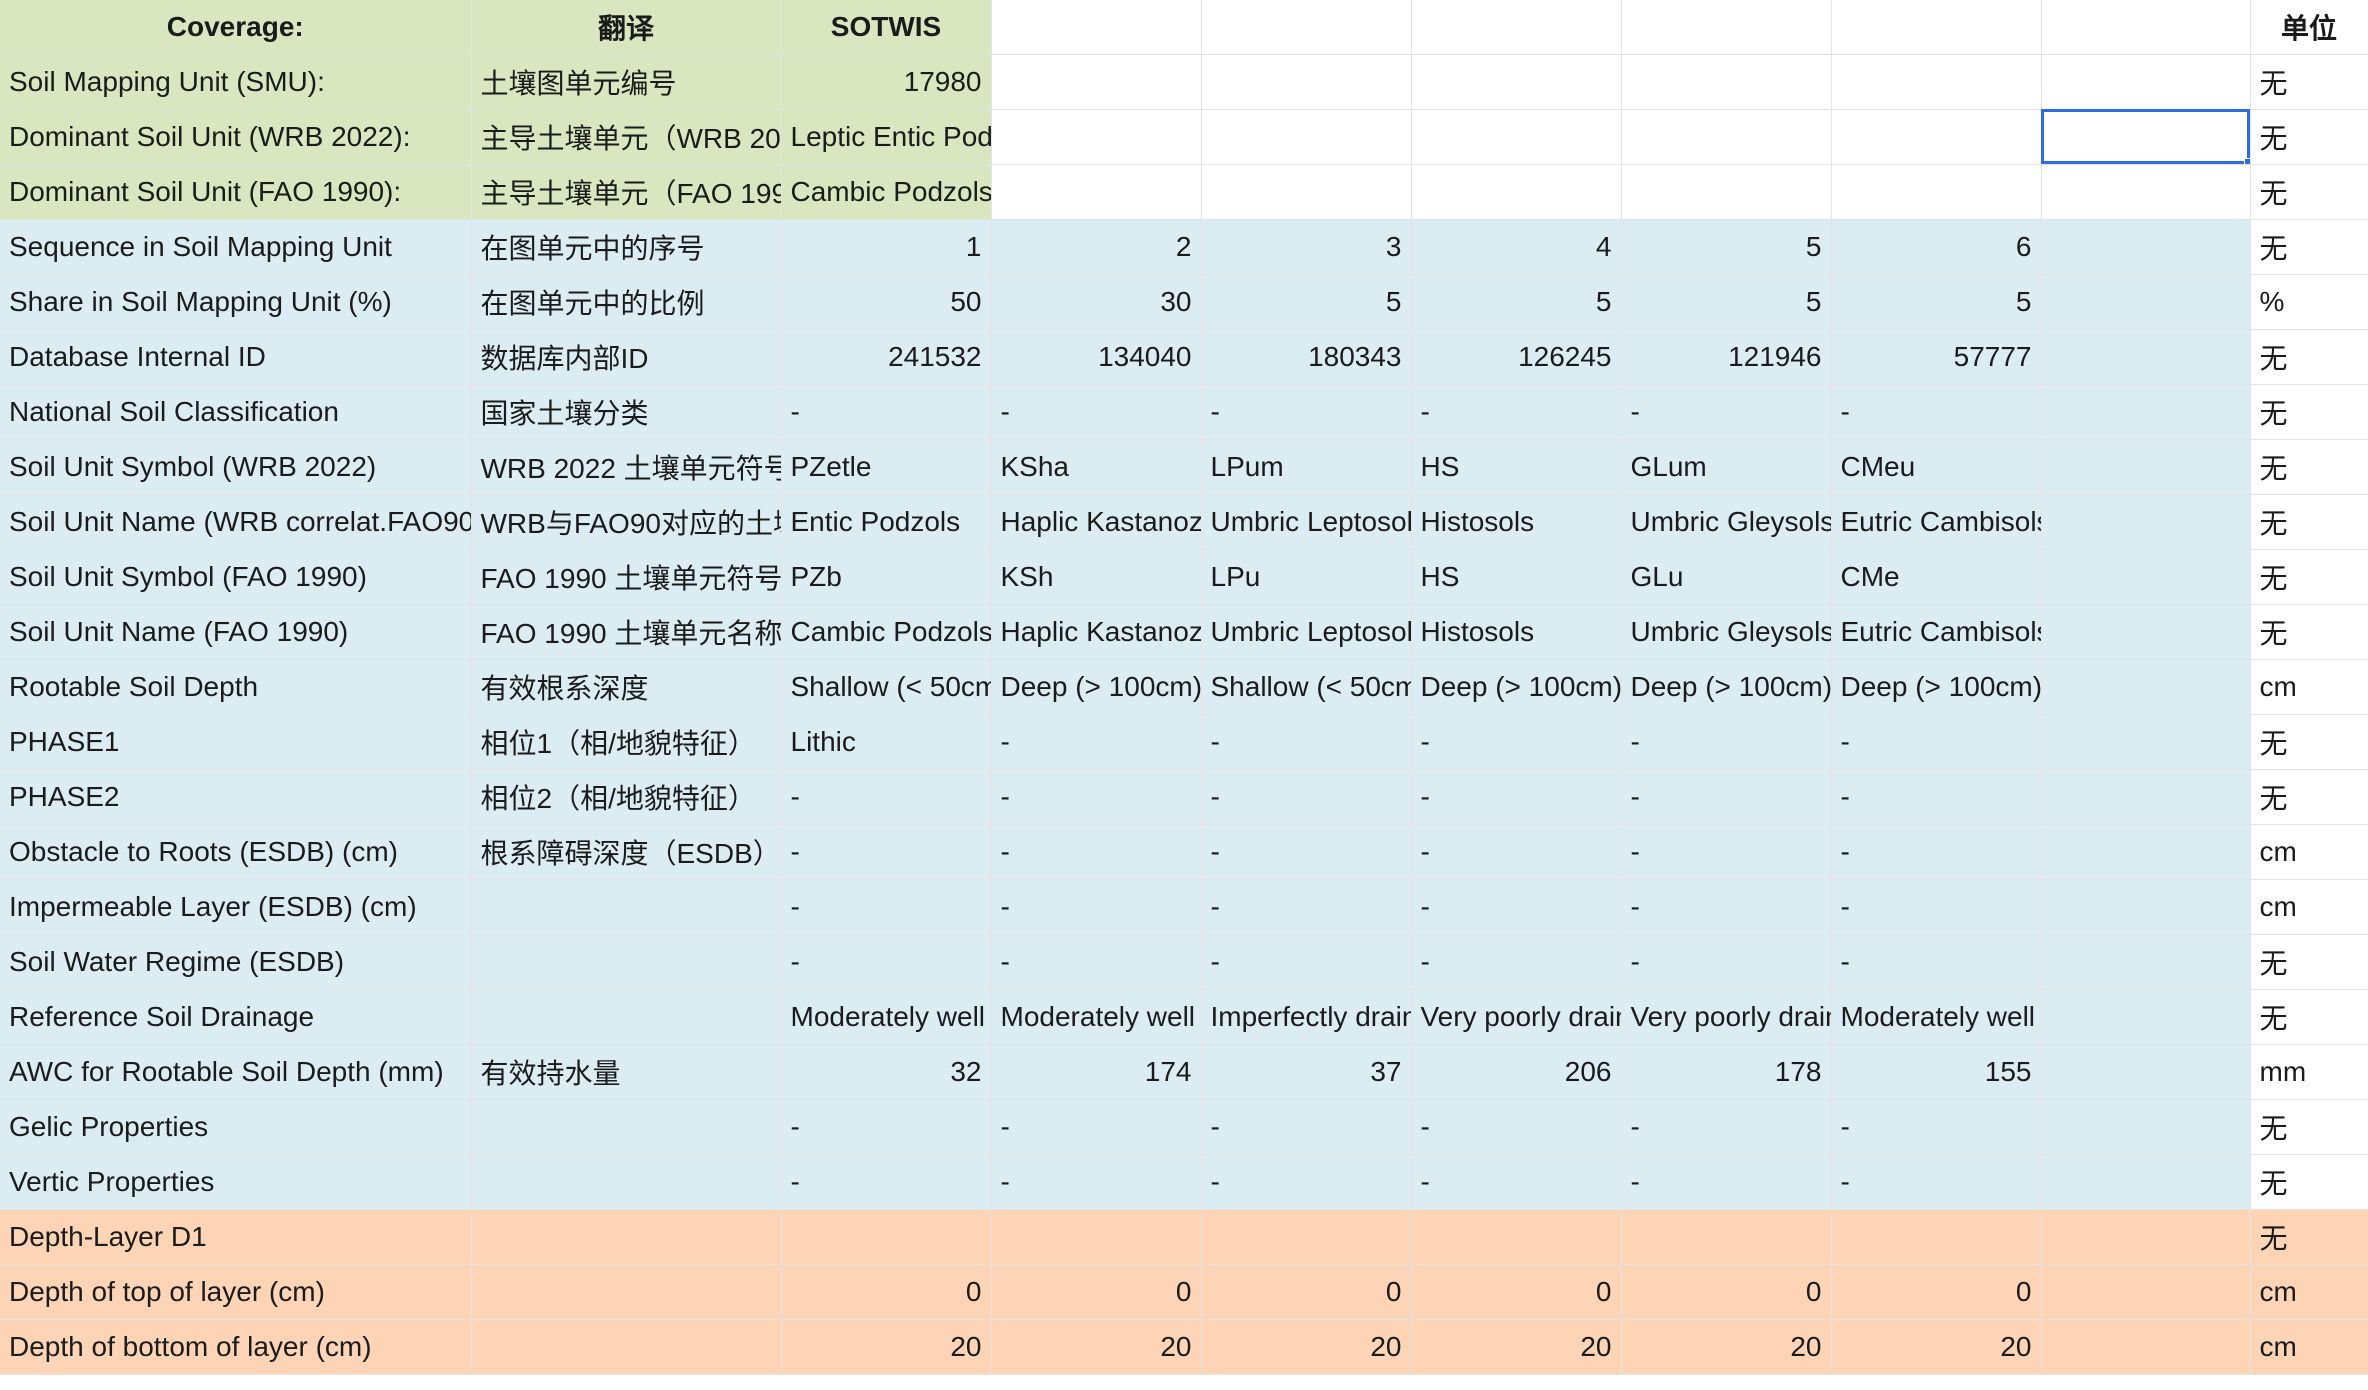  I want to click on unit-cell: cm, so click(2309, 1347).